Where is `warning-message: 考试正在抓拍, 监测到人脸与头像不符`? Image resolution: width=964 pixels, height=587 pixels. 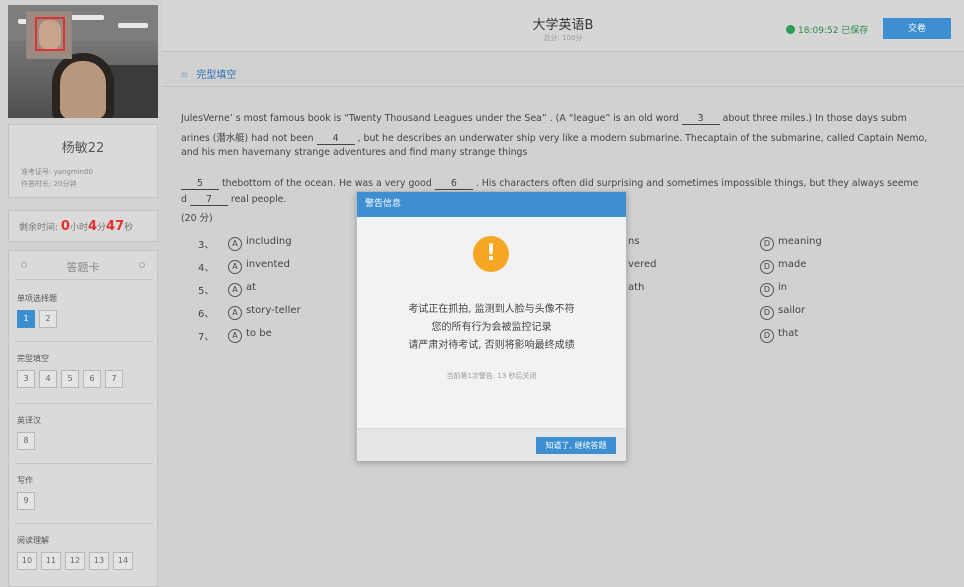
warning-message: 考试正在抓拍, 监测到人脸与头像不符 is located at coordinates (491, 309).